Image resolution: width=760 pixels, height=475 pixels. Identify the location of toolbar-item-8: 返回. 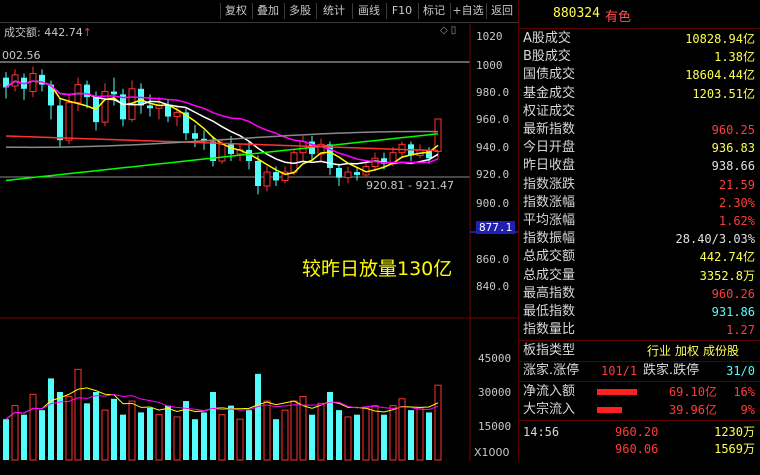
(501, 11).